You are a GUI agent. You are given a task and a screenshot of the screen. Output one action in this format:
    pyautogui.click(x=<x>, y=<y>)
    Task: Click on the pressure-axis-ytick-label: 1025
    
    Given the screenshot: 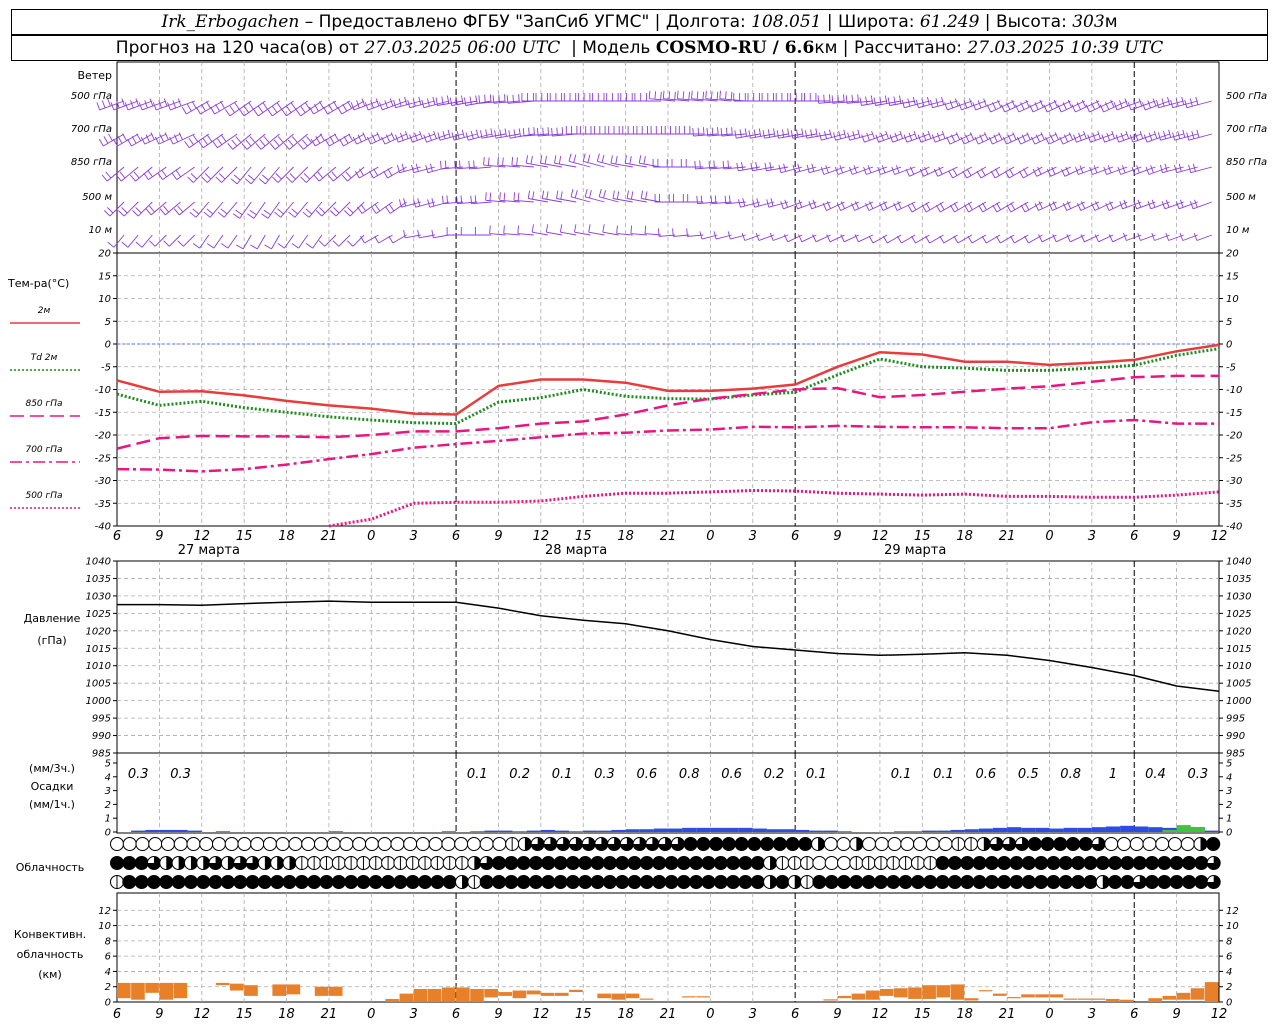 What is the action you would take?
    pyautogui.click(x=98, y=614)
    